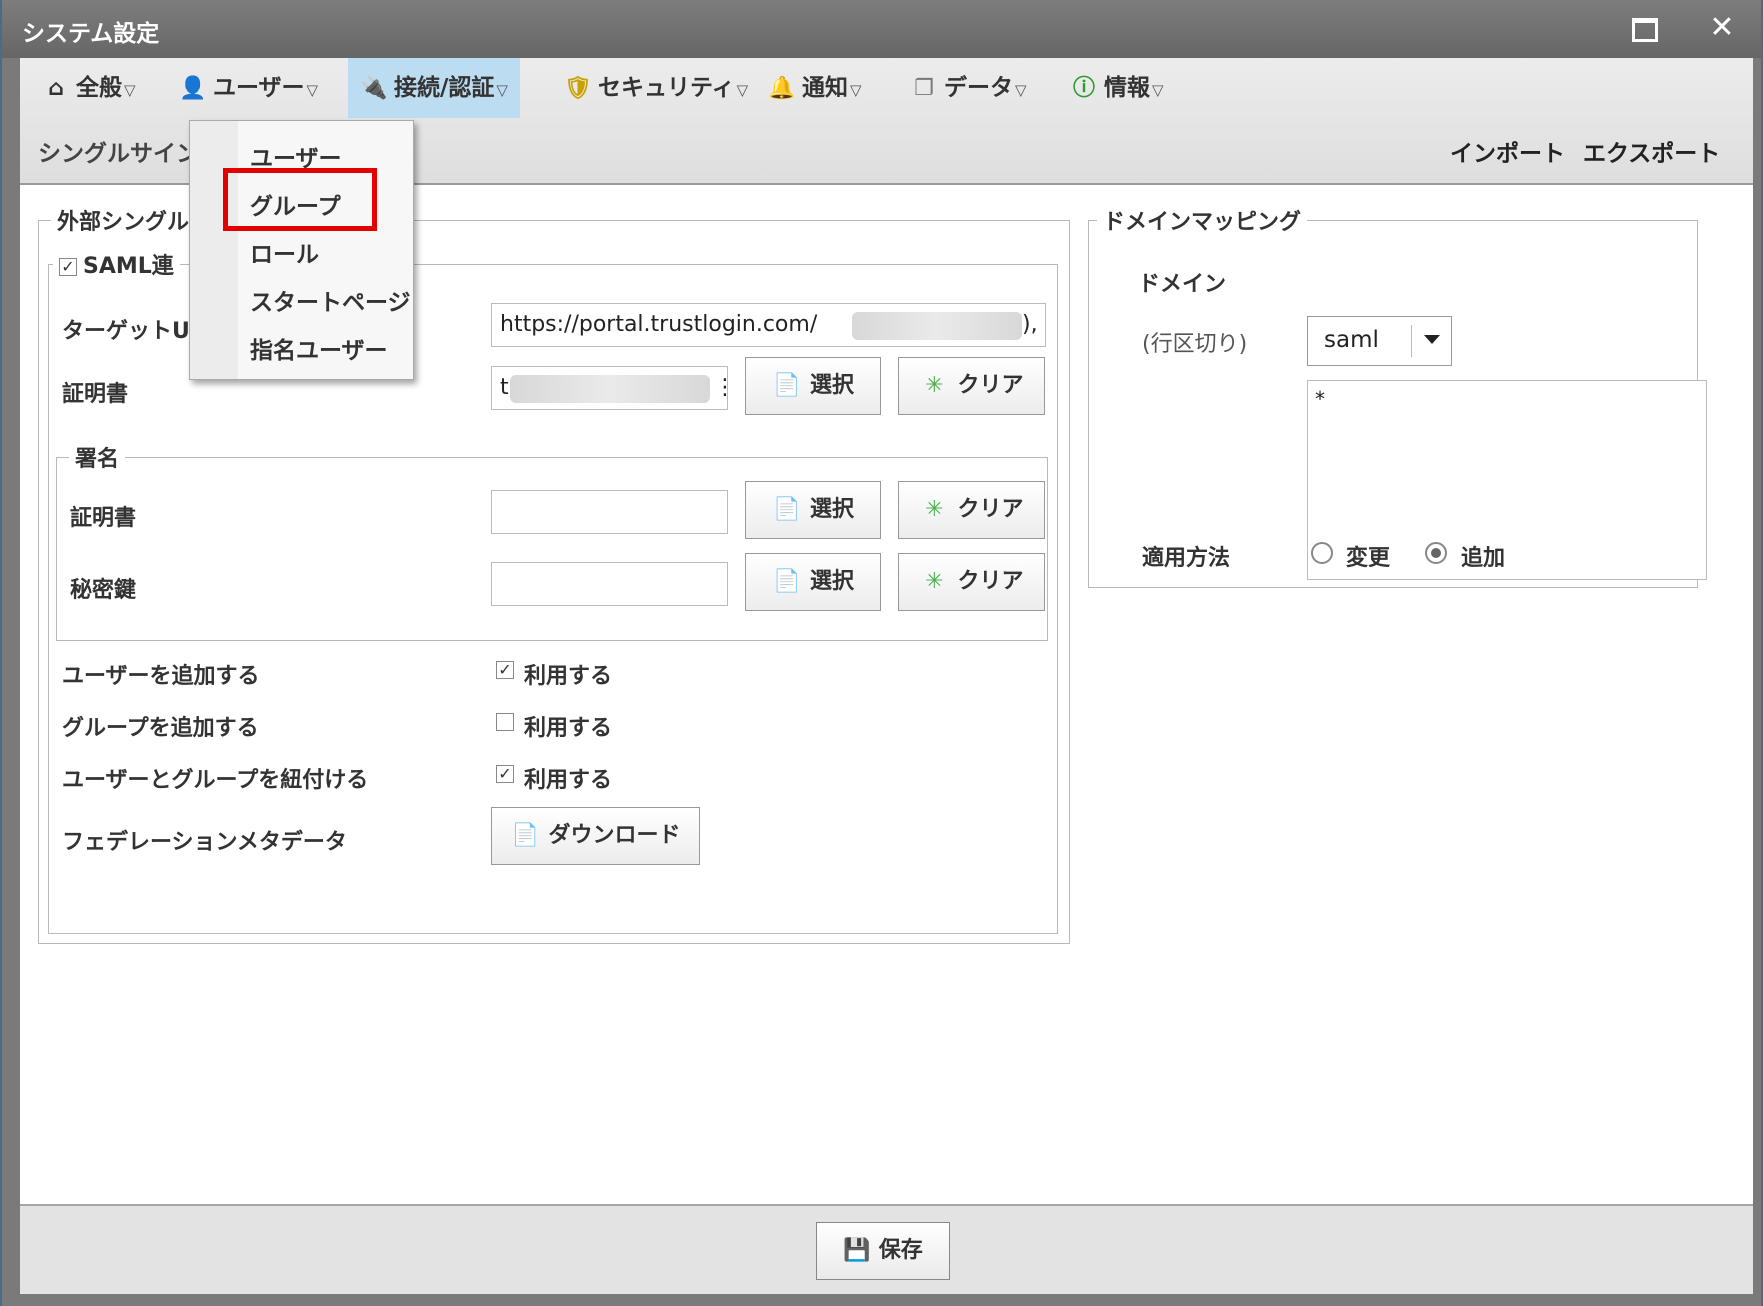 The width and height of the screenshot is (1763, 1306). I want to click on saml-legend: ✓ SAML連, so click(116, 264).